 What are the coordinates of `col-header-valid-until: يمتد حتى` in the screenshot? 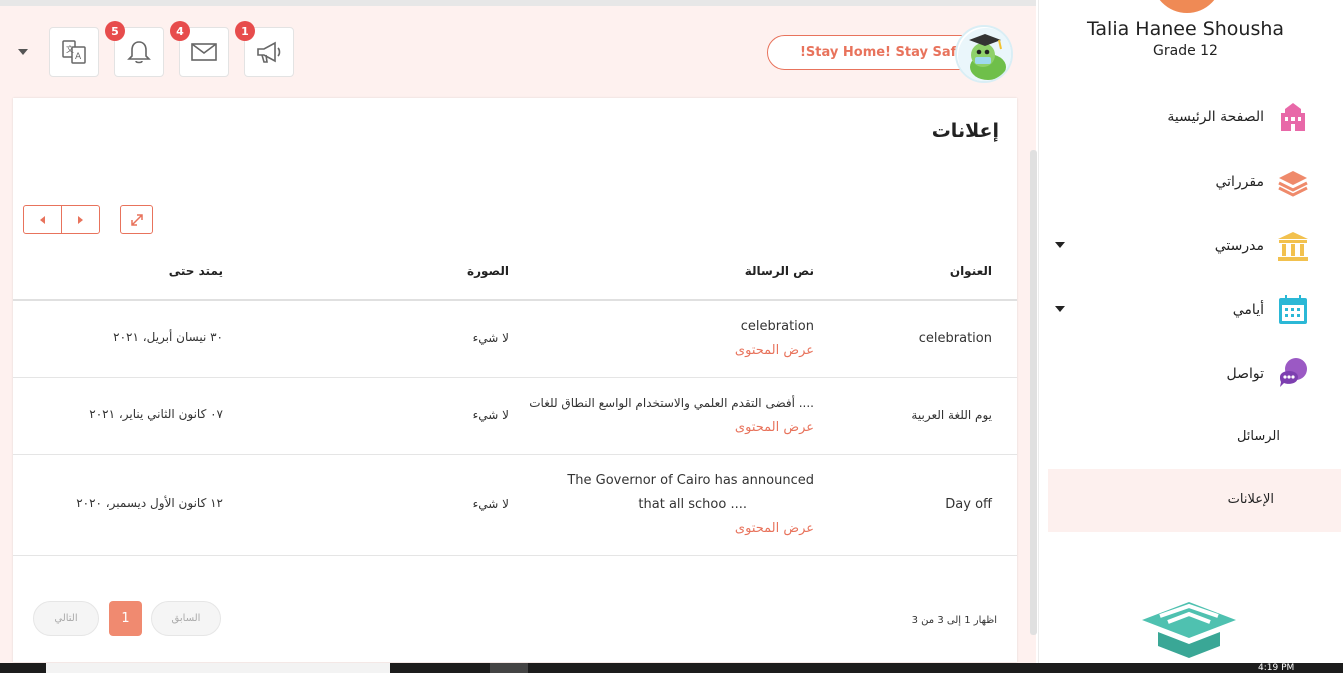 It's located at (195, 271).